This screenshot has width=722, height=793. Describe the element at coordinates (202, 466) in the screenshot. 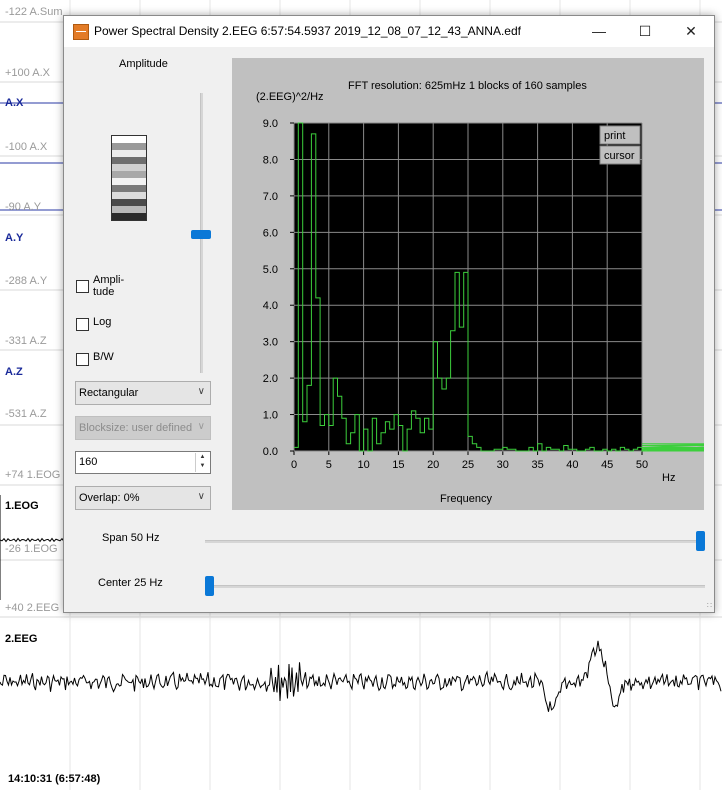

I see `spin-down-icon: ▼` at that location.